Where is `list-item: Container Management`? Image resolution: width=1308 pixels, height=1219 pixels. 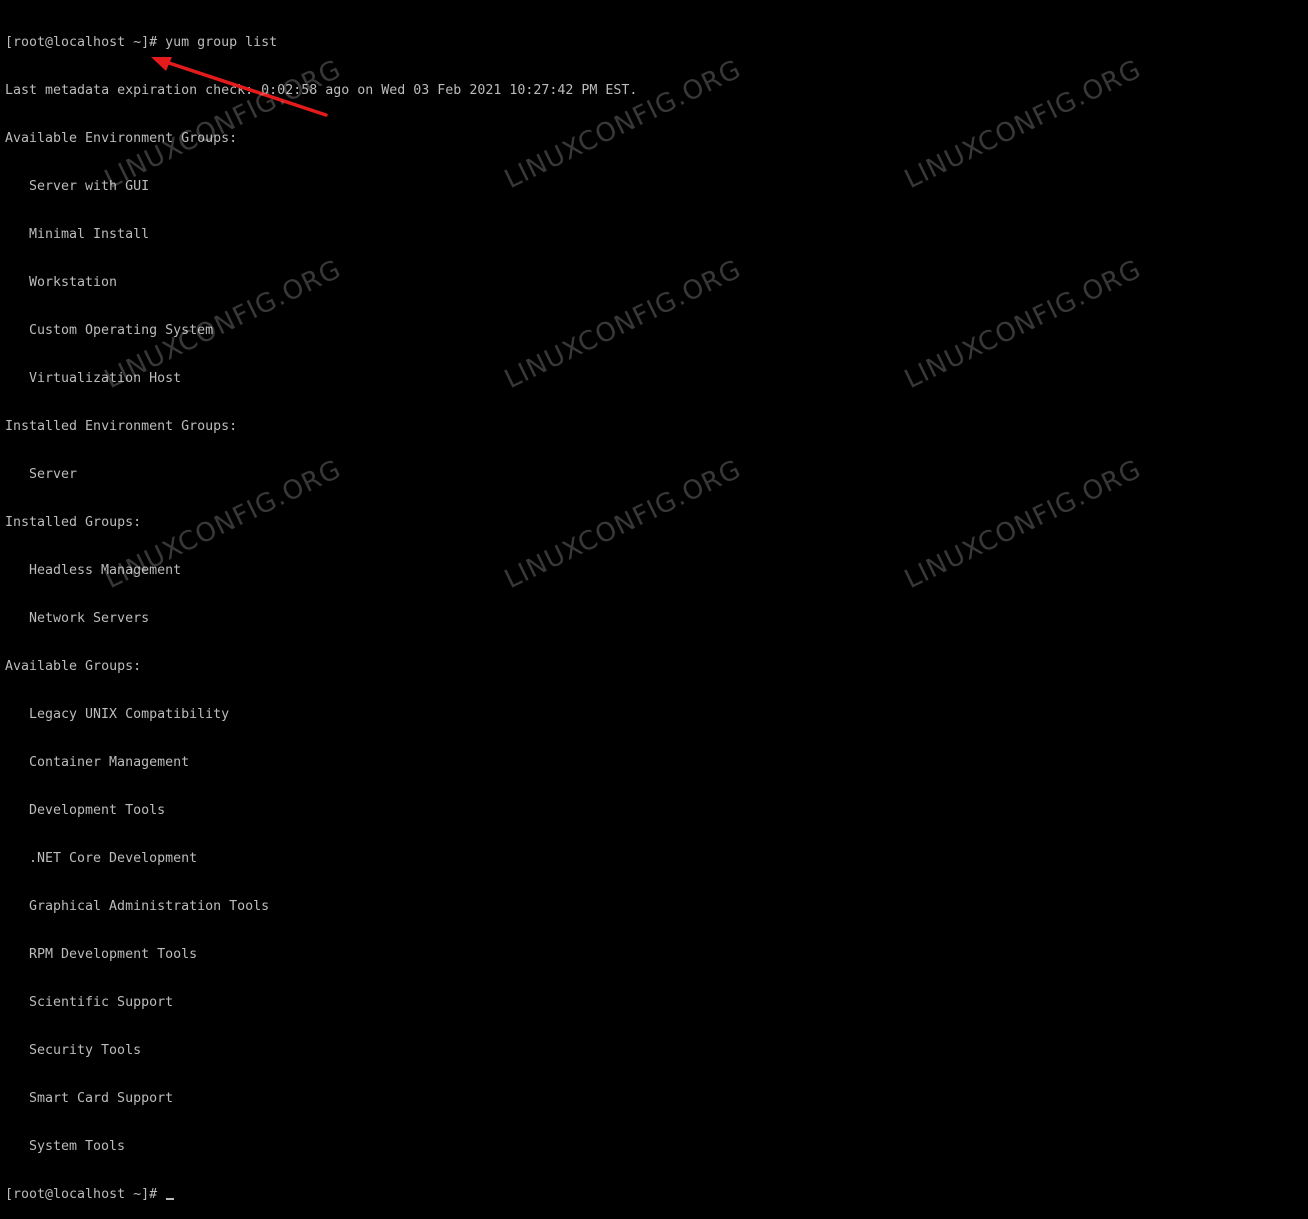
list-item: Container Management is located at coordinates (109, 762).